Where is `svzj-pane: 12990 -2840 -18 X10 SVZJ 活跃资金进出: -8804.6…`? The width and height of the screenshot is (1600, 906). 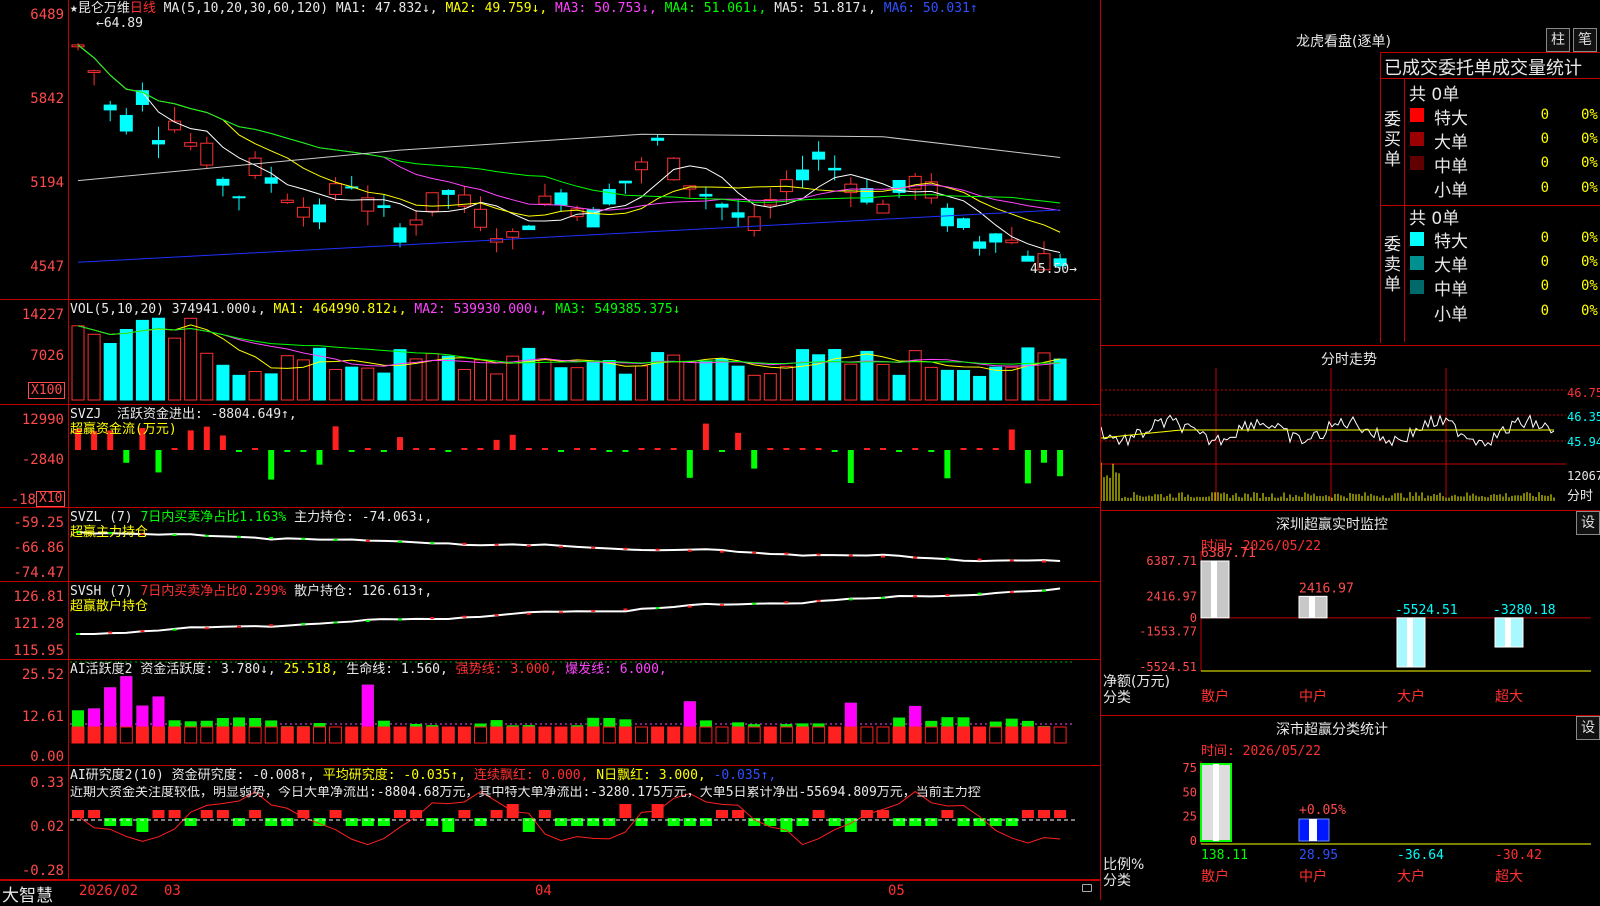
svzj-pane: 12990 -2840 -18 X10 SVZJ 活跃资金进出: -8804.6… is located at coordinates (550, 456).